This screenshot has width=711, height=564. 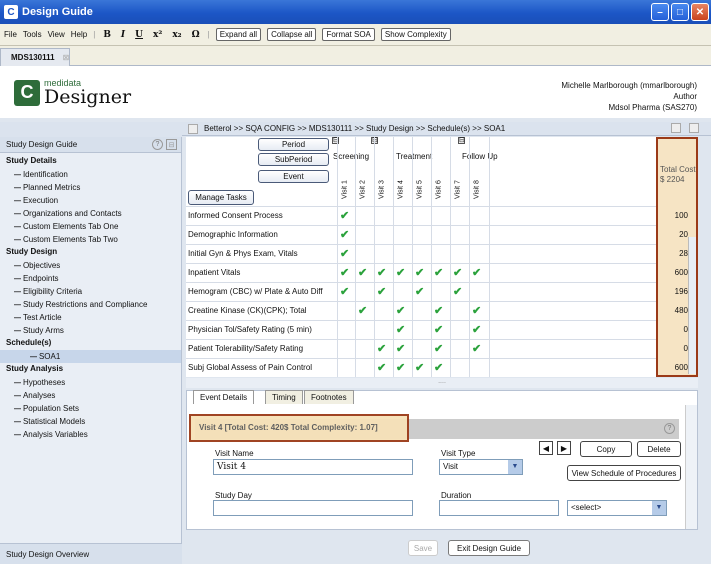 What do you see at coordinates (35, 57) in the screenshot?
I see `document-tab: MDS130111 ⊠` at bounding box center [35, 57].